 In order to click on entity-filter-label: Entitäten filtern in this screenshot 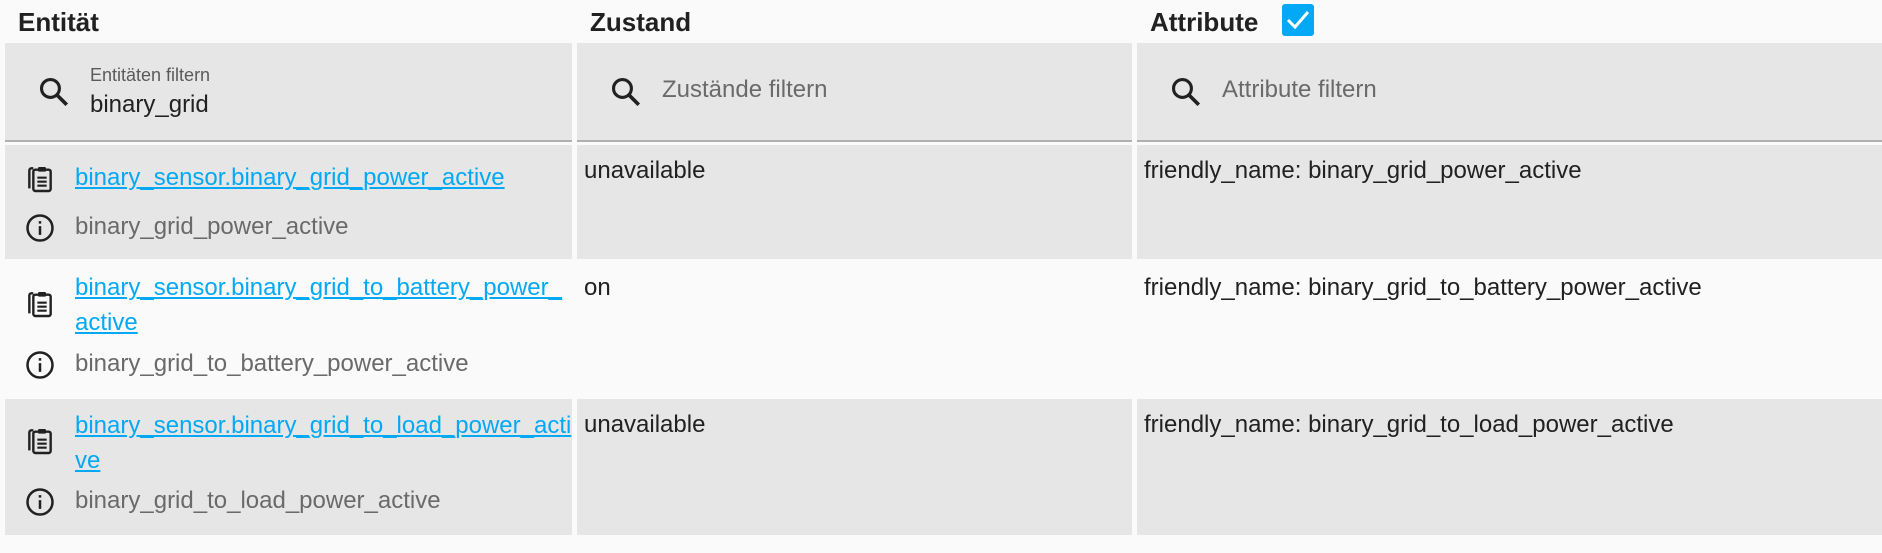, I will do `click(150, 75)`.